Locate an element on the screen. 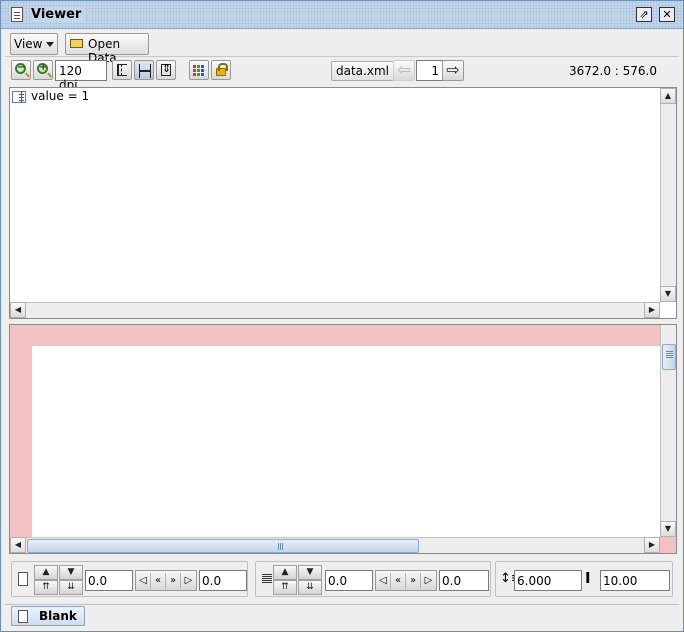 The height and width of the screenshot is (632, 684). fit-width-button is located at coordinates (144, 70).